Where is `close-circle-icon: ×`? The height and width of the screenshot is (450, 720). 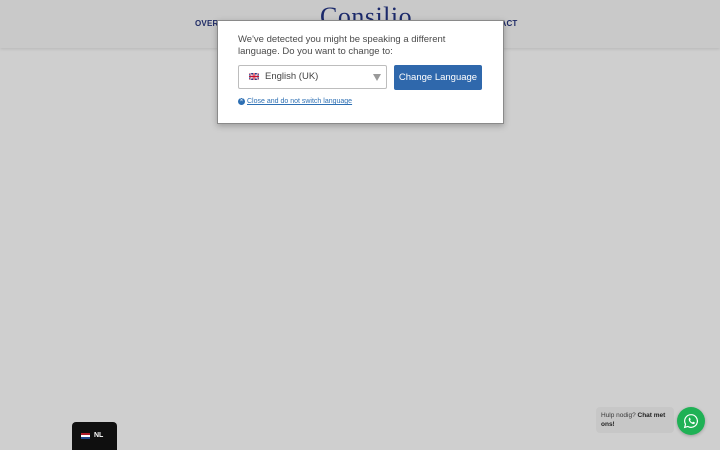 close-circle-icon: × is located at coordinates (241, 101).